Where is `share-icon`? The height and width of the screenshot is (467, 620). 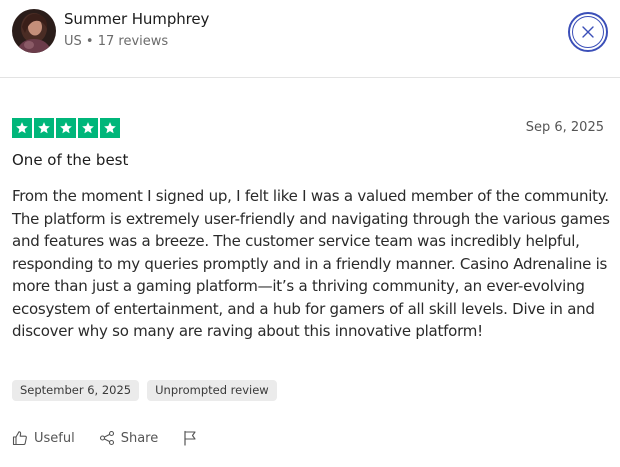 share-icon is located at coordinates (106, 438).